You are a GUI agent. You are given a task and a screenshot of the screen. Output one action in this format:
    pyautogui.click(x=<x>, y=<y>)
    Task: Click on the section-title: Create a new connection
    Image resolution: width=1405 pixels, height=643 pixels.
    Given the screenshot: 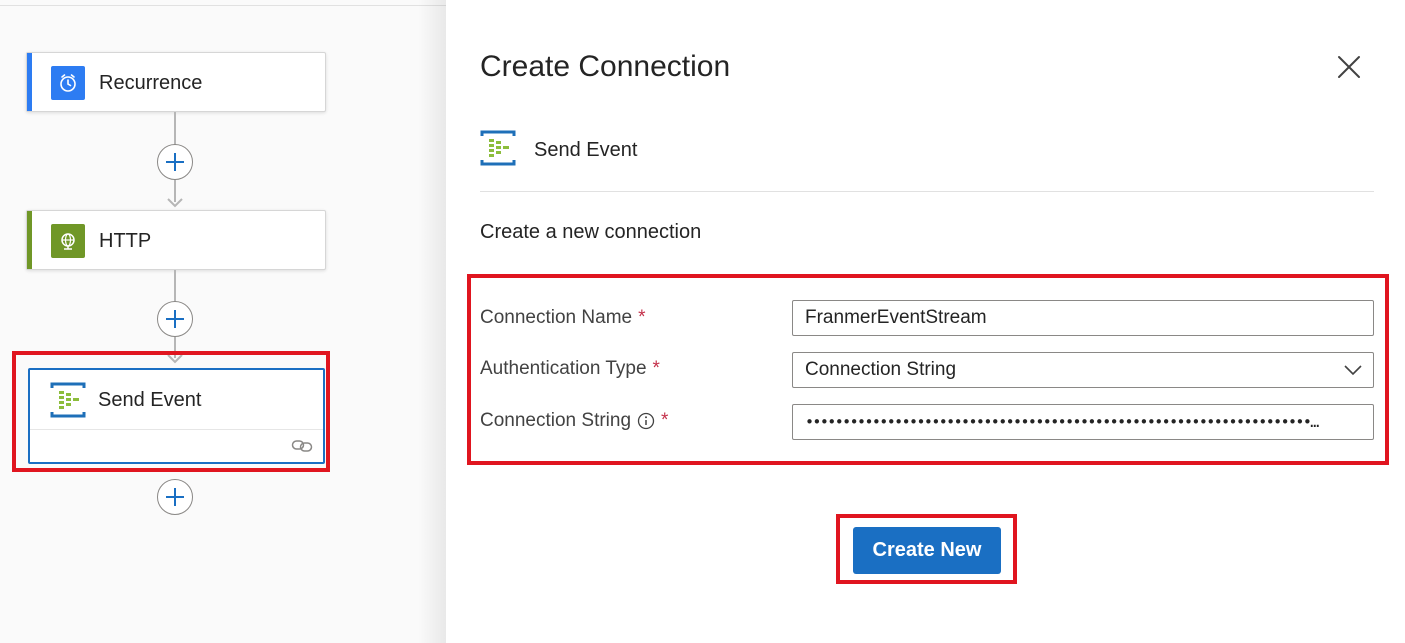 What is the action you would take?
    pyautogui.click(x=591, y=232)
    